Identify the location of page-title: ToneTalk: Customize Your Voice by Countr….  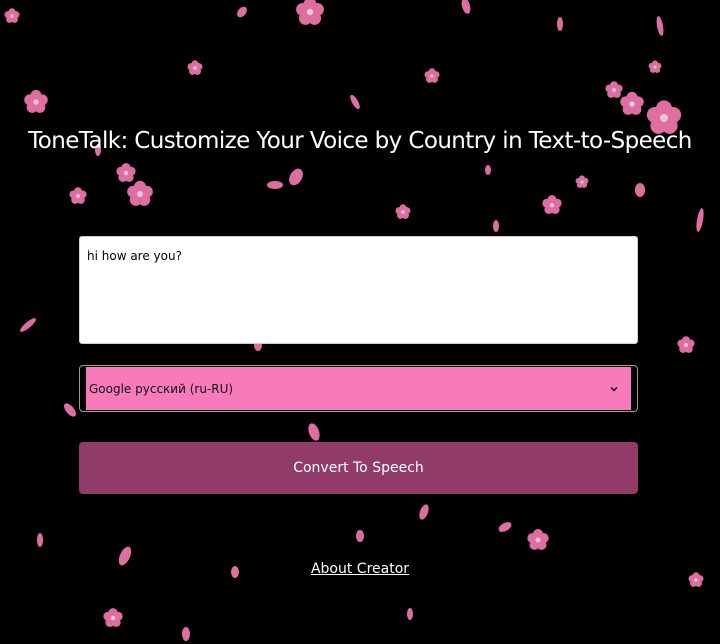
(360, 141).